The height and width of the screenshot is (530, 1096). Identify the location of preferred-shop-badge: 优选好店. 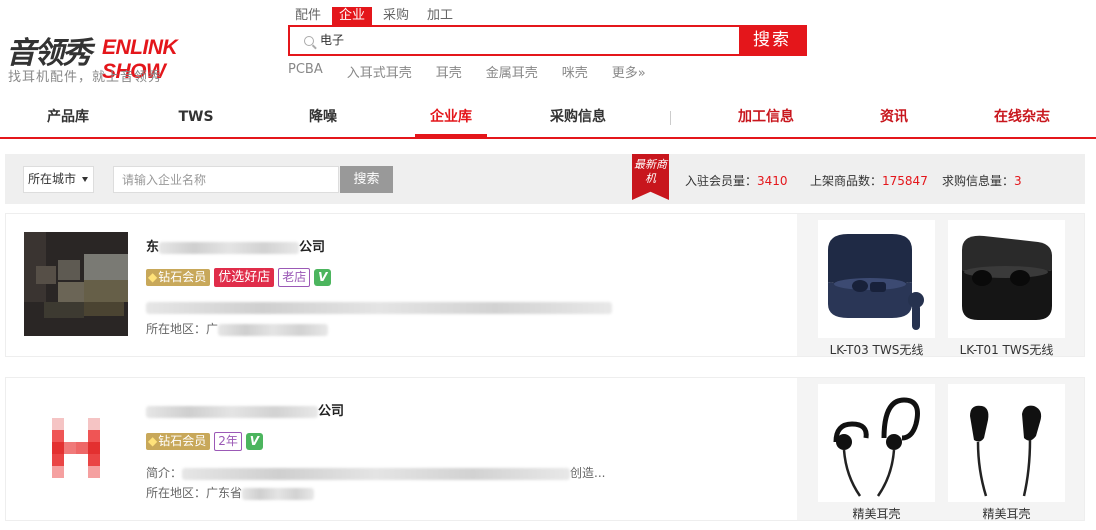
(244, 277).